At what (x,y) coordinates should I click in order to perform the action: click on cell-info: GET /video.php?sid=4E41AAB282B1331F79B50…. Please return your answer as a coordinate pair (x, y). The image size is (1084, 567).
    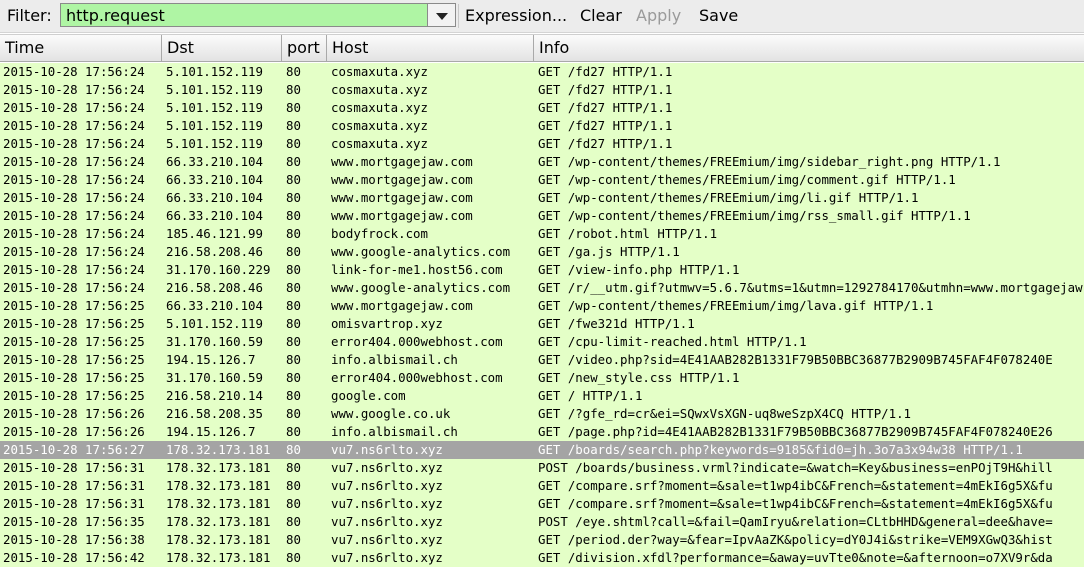
    Looking at the image, I should click on (795, 359).